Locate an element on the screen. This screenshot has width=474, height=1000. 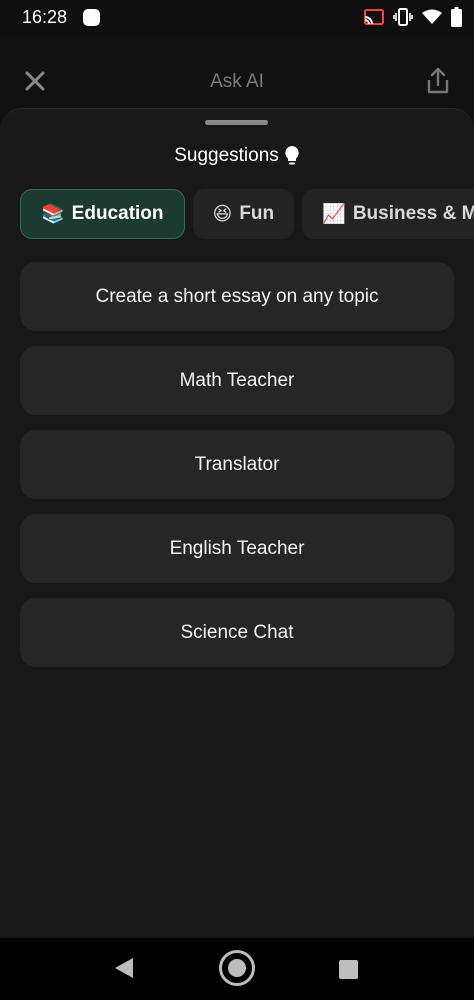
suggestion-math-teacher: Math Teacher is located at coordinates (237, 380).